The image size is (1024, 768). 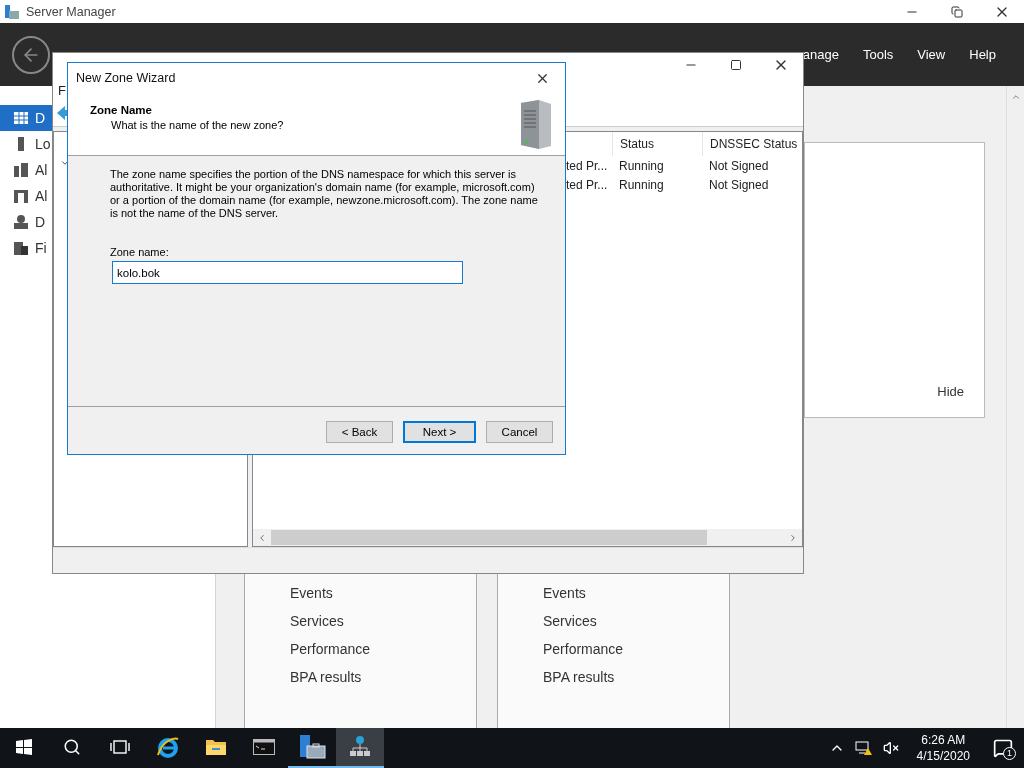 What do you see at coordinates (324, 194) in the screenshot?
I see `description-text: The zone name specifies the portion of the DNS namespace for which this server is authoritative. It might be your organization's domain name (for example, microsoft.com) or a portion of the domain name (for example, newzone.microsoft.com). The zone name is not the name of the DNS server.` at bounding box center [324, 194].